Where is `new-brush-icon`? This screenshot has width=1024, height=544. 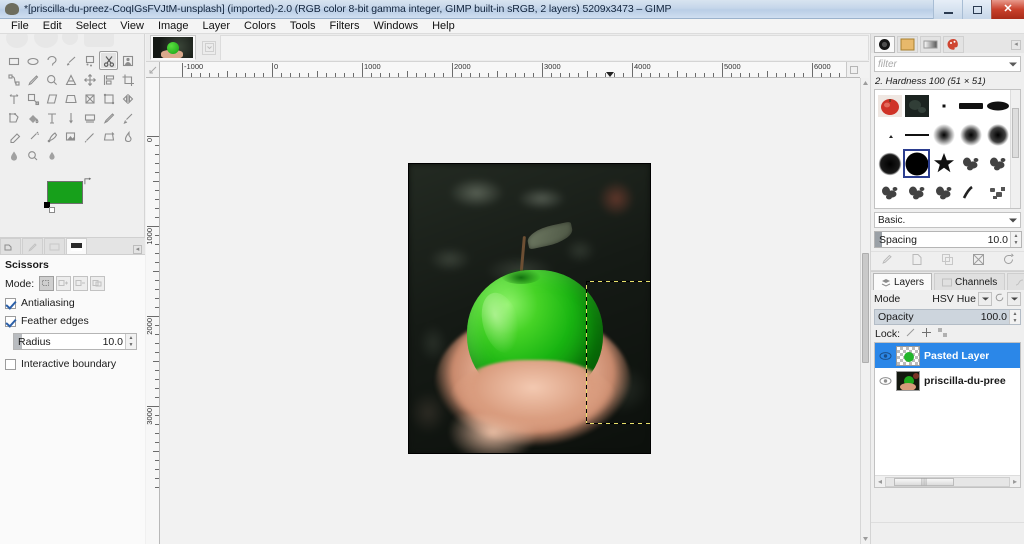
new-brush-icon is located at coordinates (916, 261).